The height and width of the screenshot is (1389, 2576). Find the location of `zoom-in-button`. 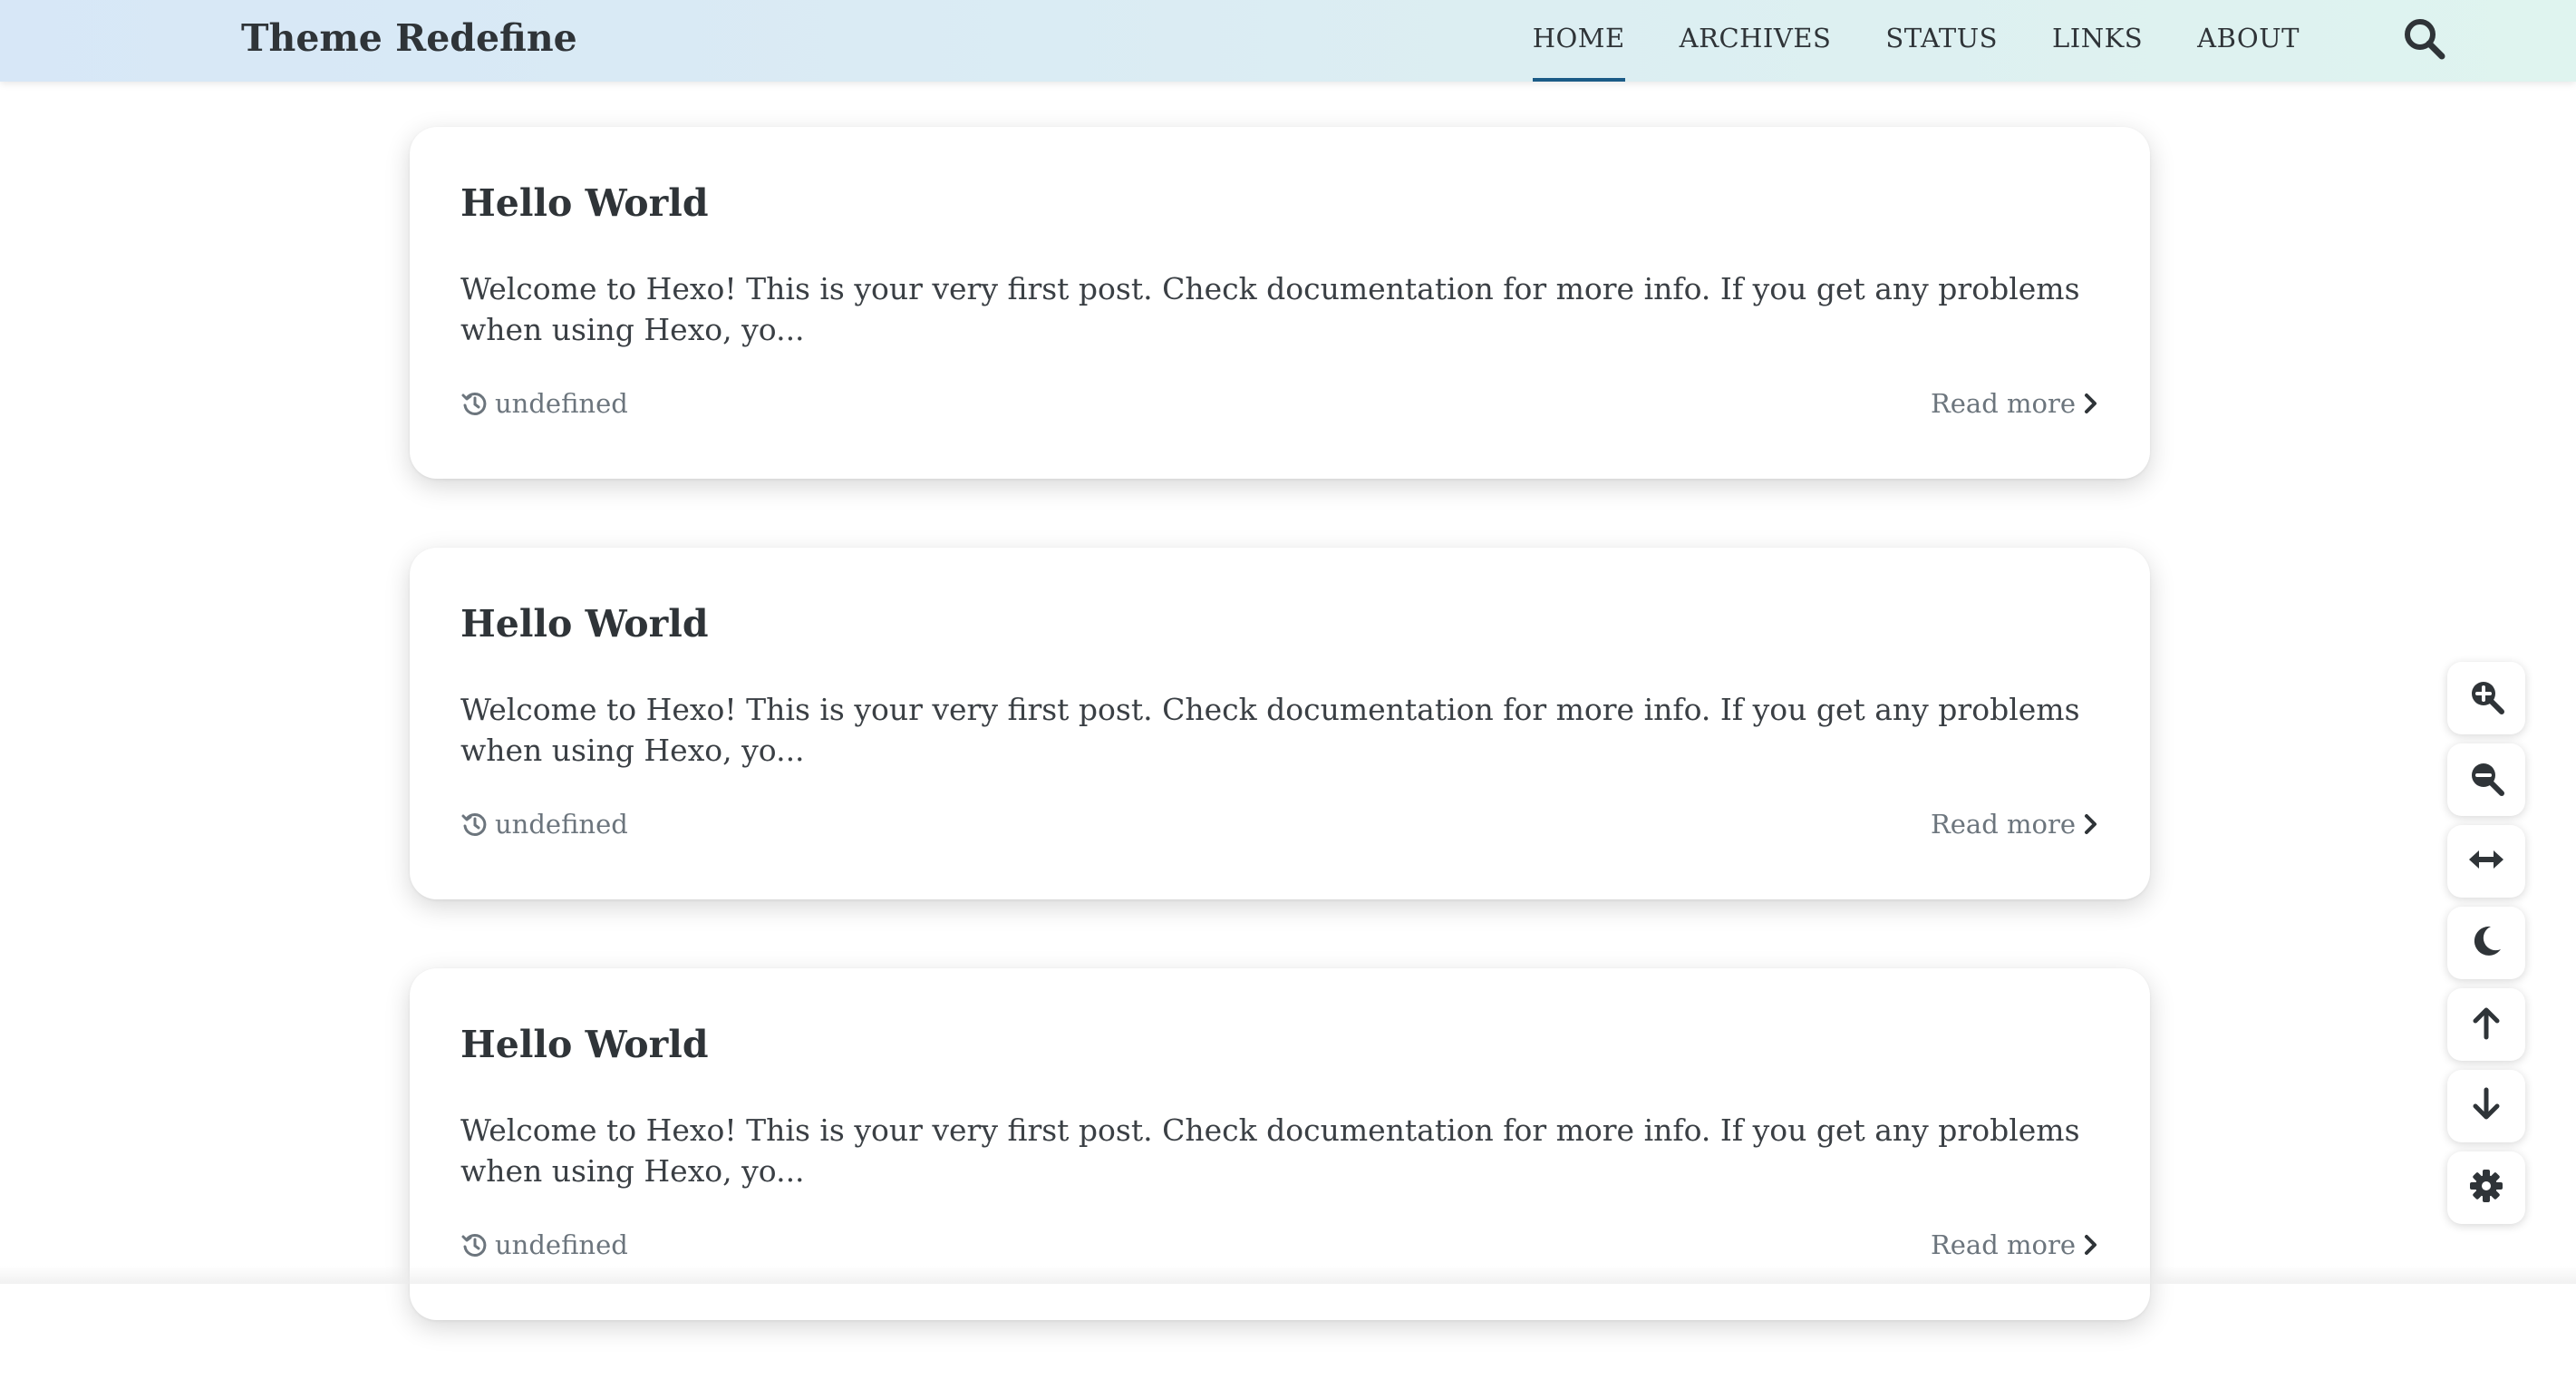

zoom-in-button is located at coordinates (2486, 698).